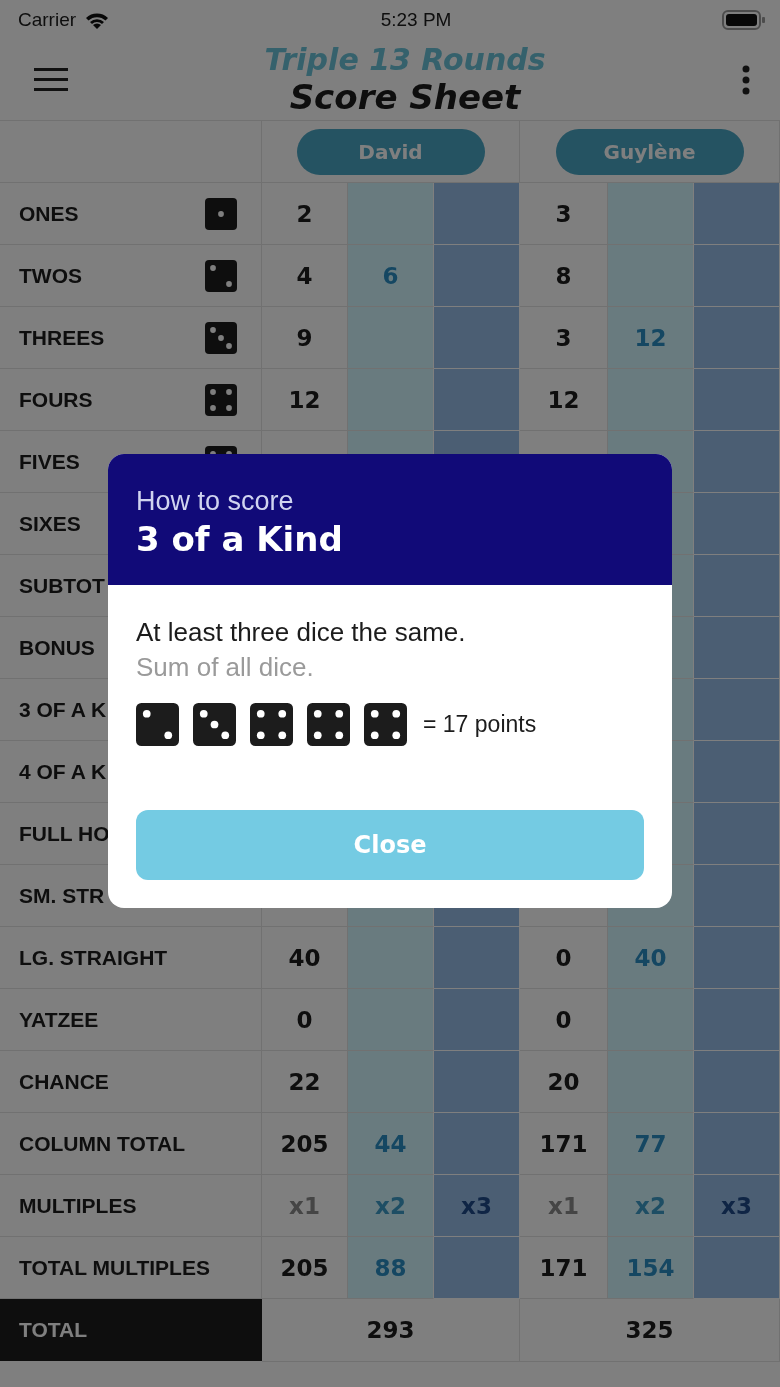  What do you see at coordinates (564, 1206) in the screenshot?
I see `score-cell: x1` at bounding box center [564, 1206].